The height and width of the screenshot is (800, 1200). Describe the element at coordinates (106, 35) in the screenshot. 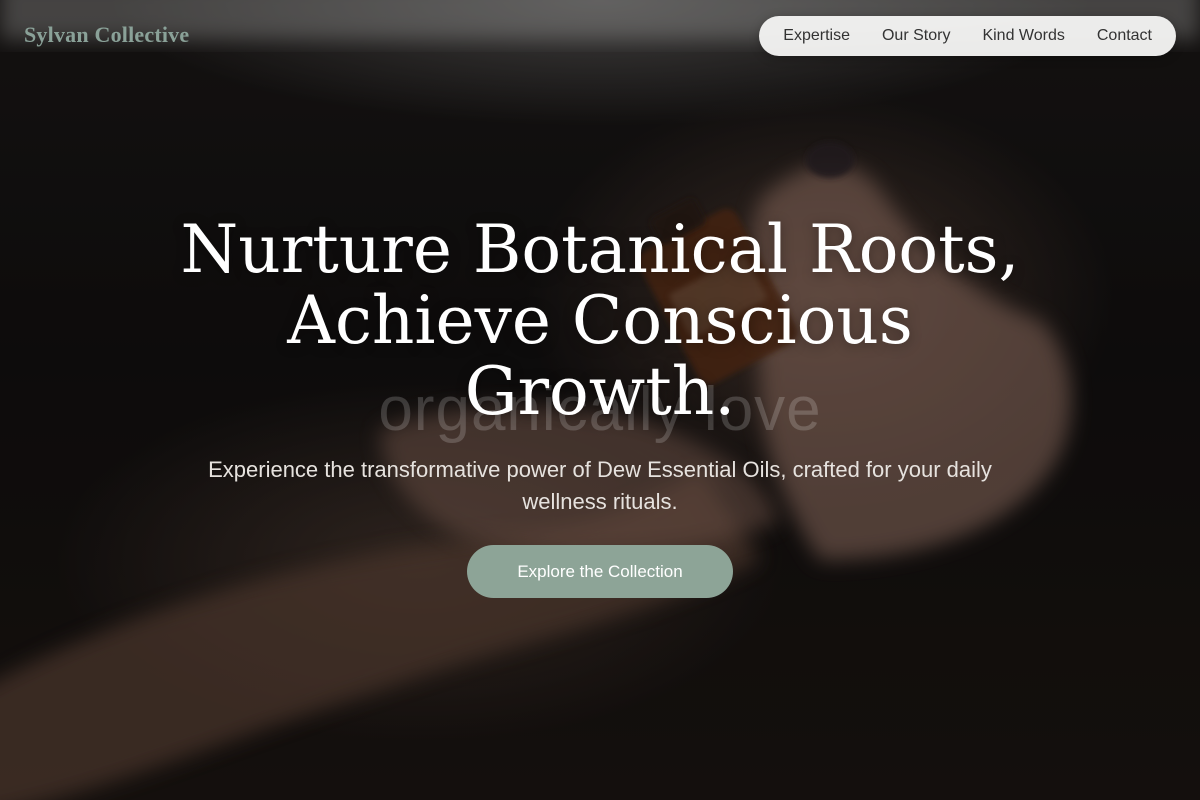

I see `brand-logo: Sylvan Collective` at that location.